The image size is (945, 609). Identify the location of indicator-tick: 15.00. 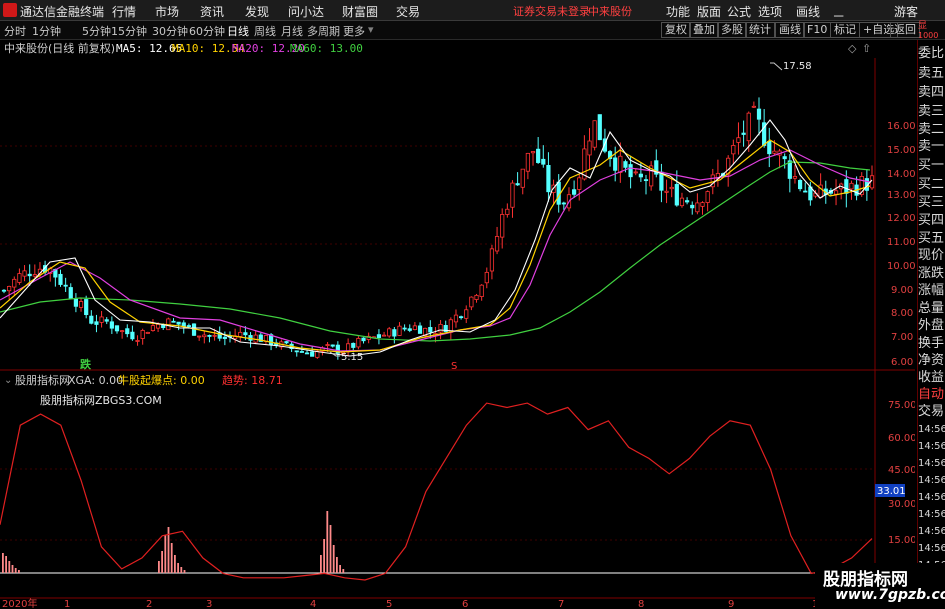
(901, 540).